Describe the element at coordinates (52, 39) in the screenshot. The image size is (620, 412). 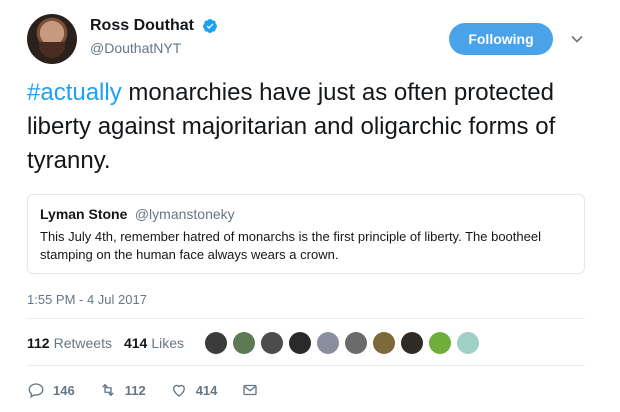
I see `avatar` at that location.